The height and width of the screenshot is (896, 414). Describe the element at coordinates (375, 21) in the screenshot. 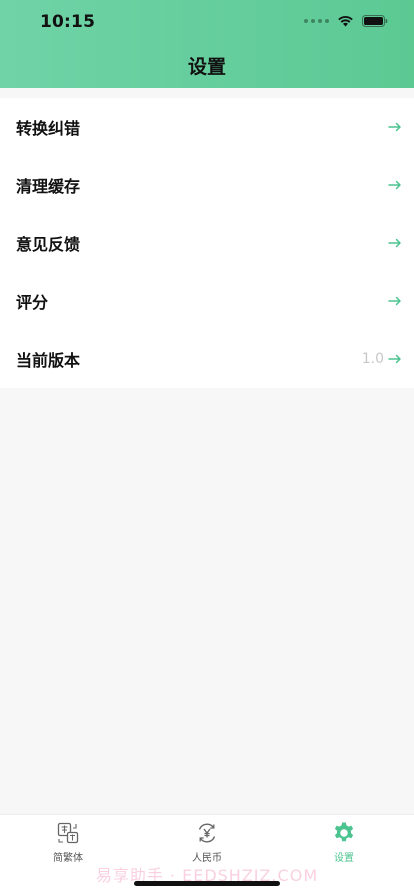

I see `battery-icon` at that location.